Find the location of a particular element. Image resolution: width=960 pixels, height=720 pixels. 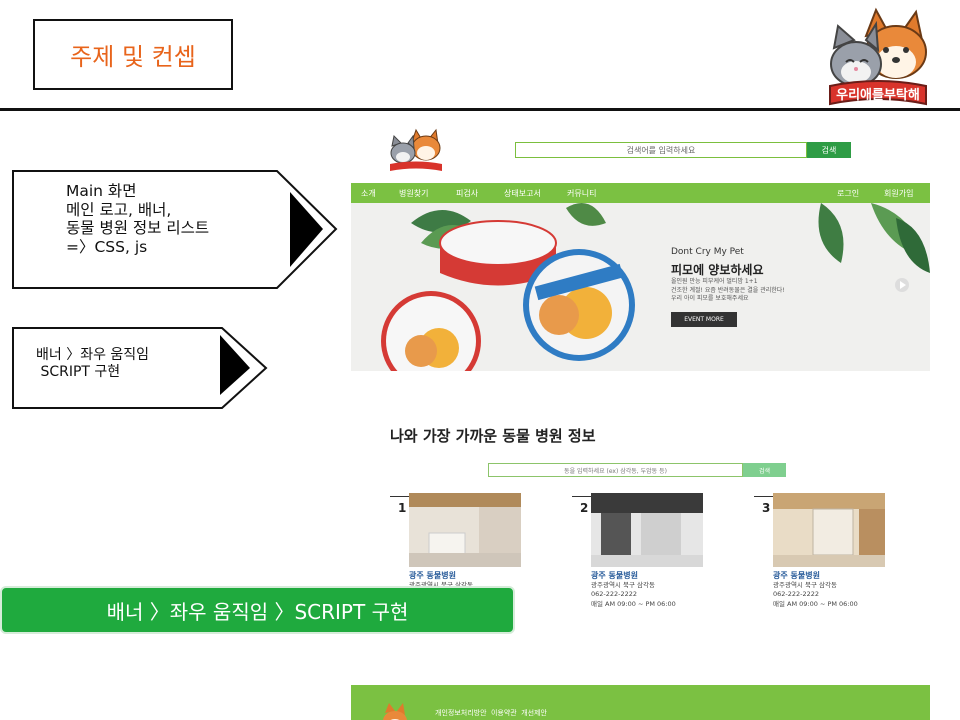

divider is located at coordinates (480, 109).